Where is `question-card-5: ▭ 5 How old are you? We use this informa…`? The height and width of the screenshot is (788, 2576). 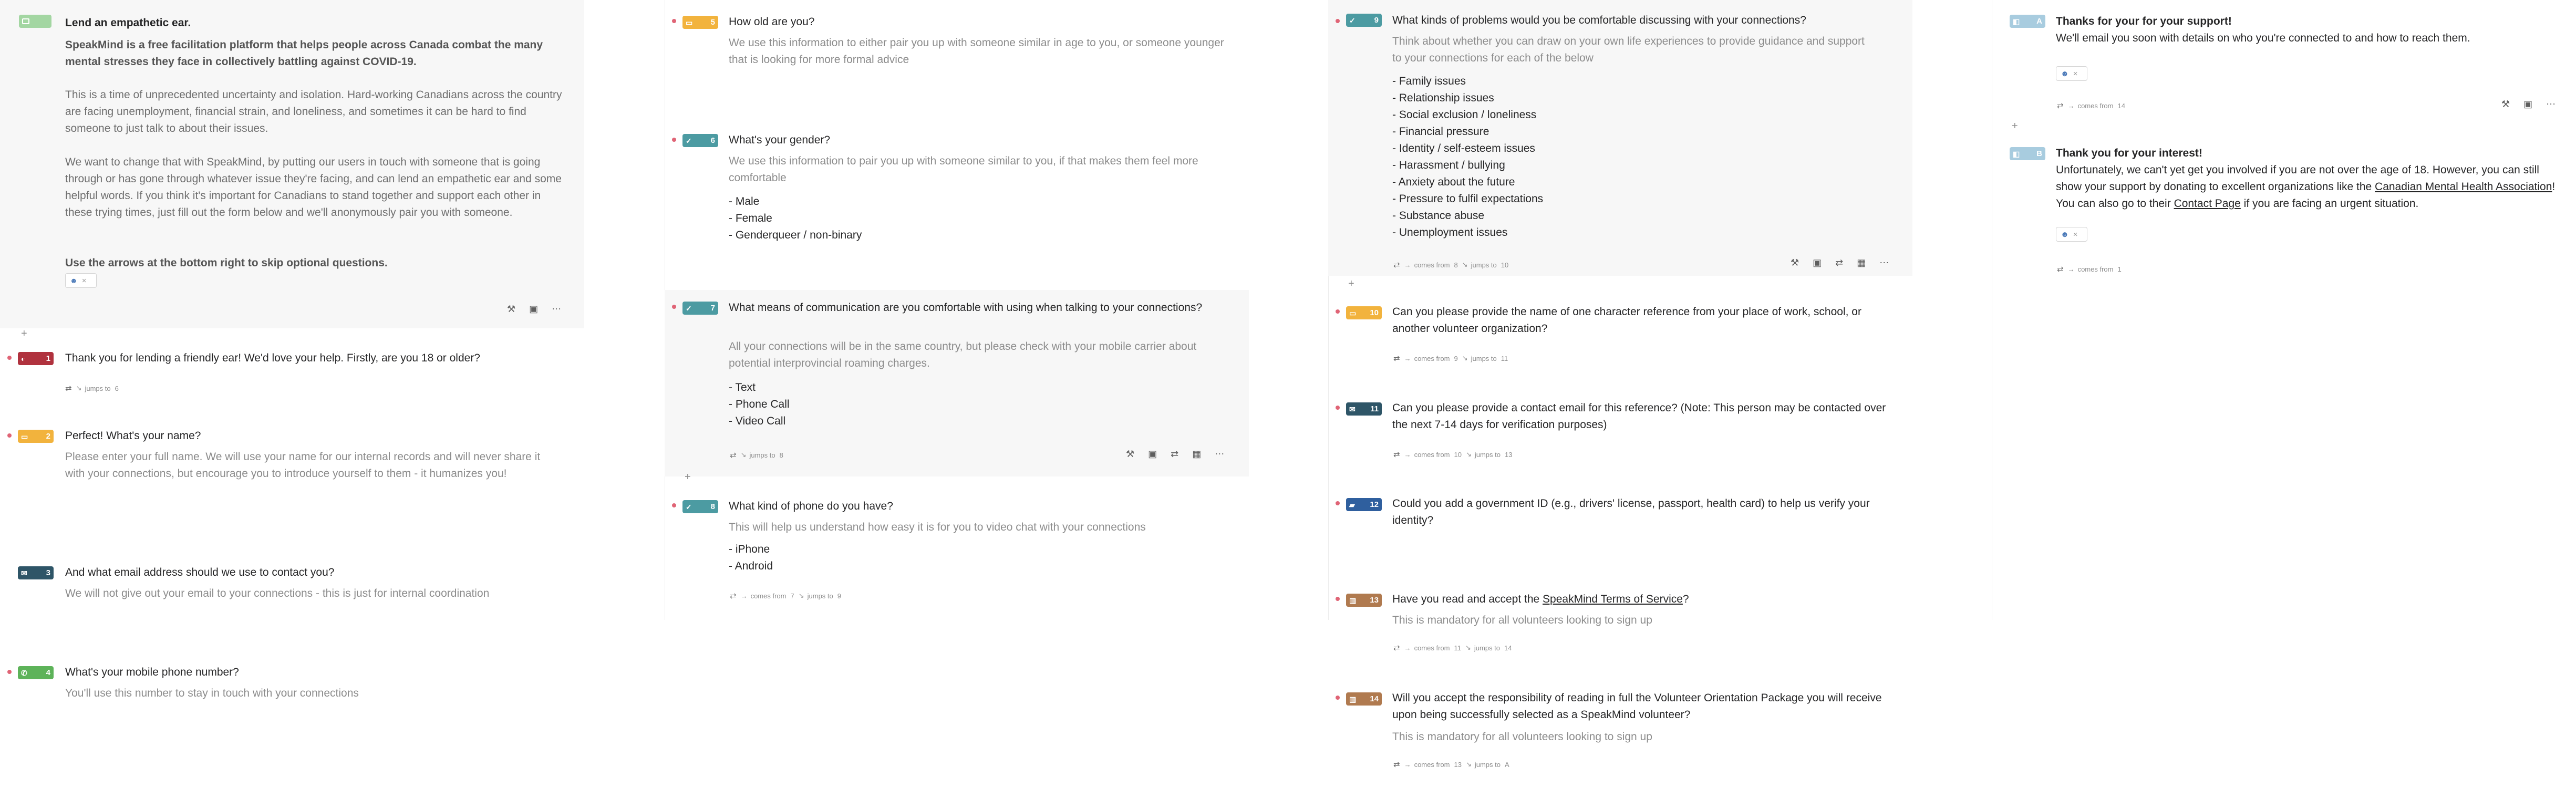 question-card-5: ▭ 5 How old are you? We use this informa… is located at coordinates (957, 42).